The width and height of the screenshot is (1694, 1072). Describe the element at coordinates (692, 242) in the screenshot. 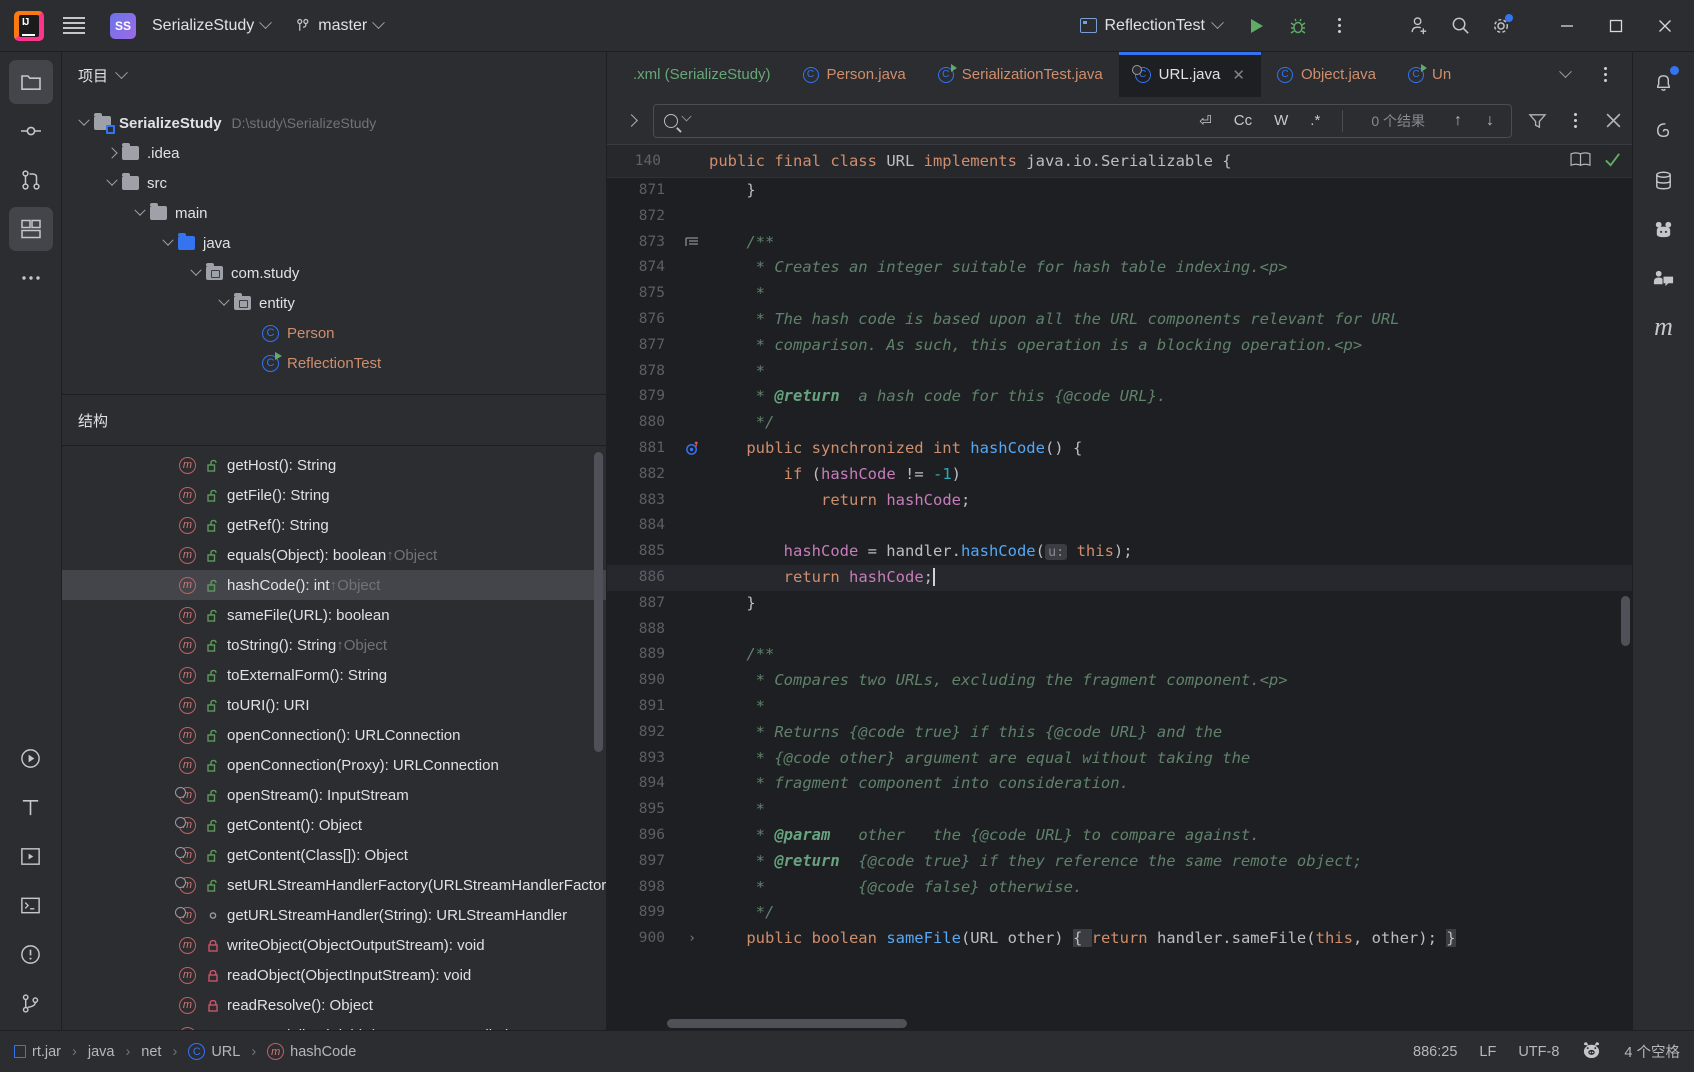

I see `doc-fold-icon` at that location.